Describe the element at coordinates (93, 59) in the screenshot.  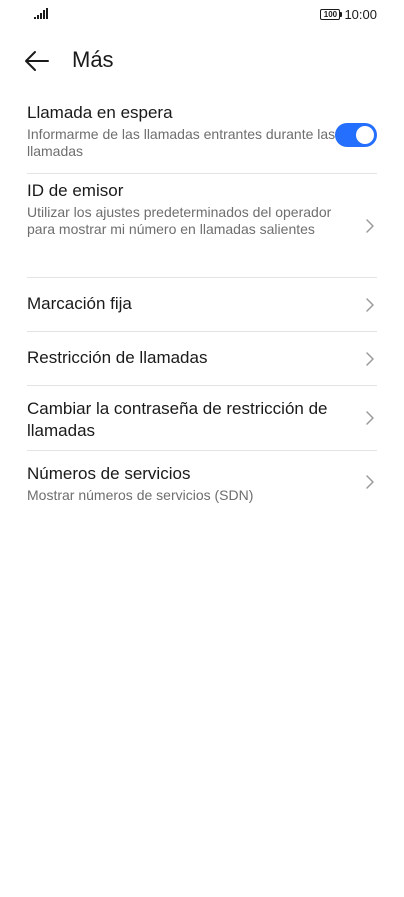
I see `page-title: Más` at that location.